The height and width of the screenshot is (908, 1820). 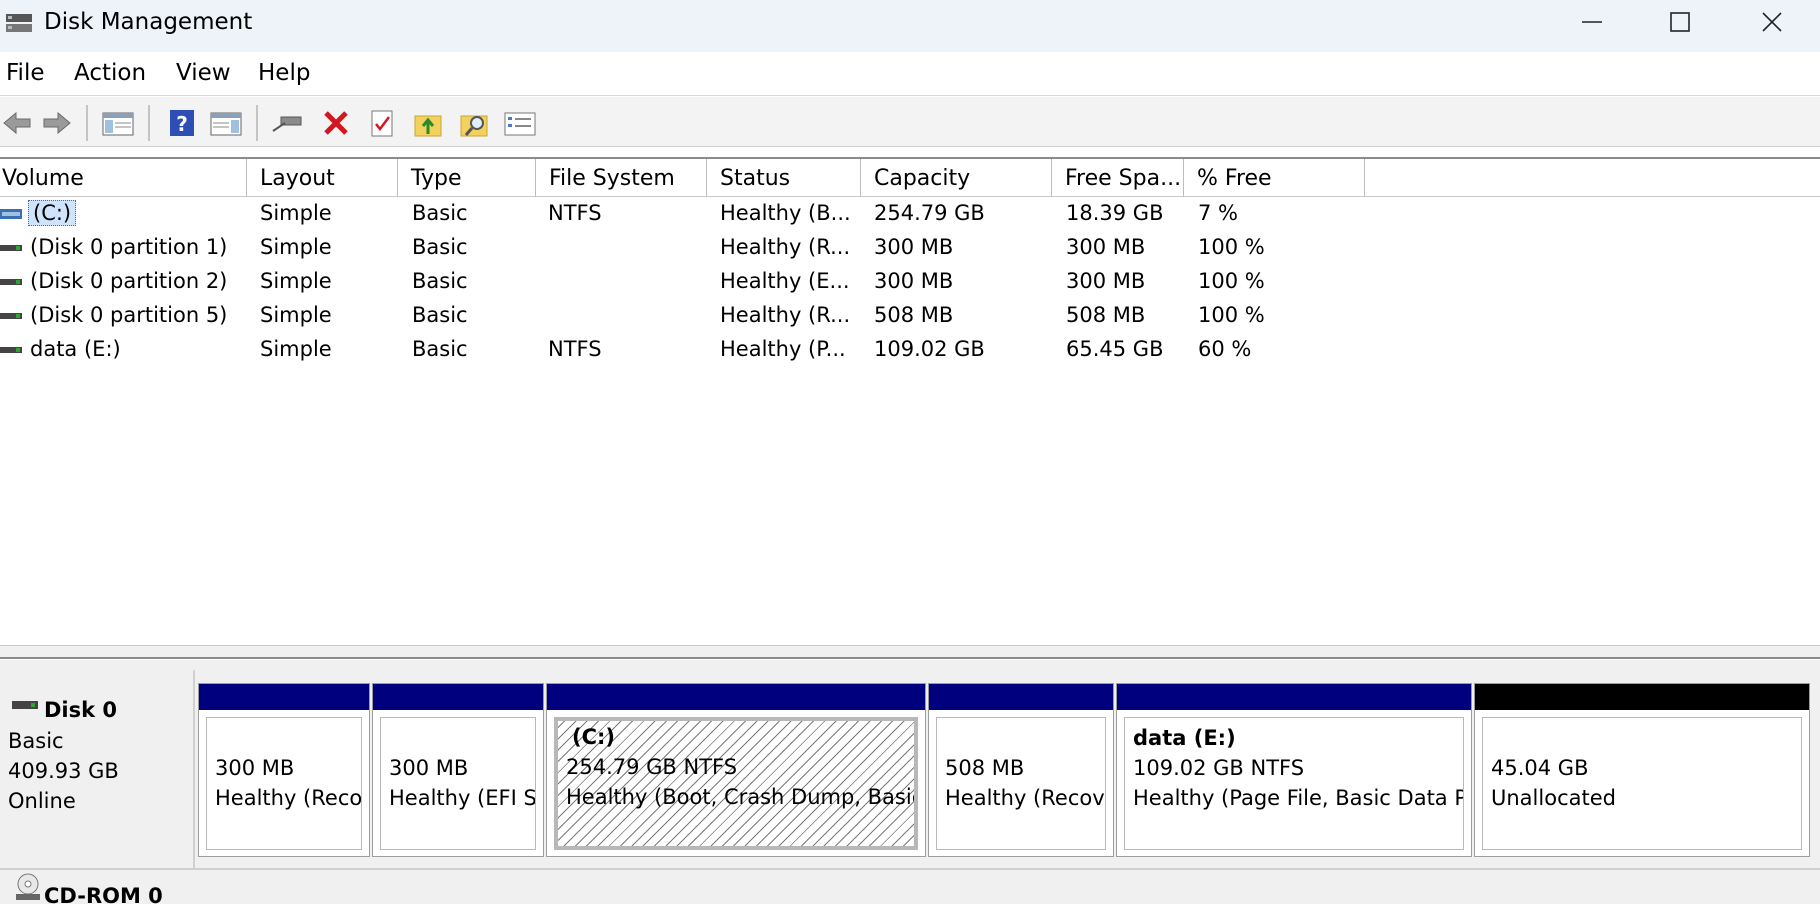 I want to click on column-layout: Layout, so click(x=323, y=178).